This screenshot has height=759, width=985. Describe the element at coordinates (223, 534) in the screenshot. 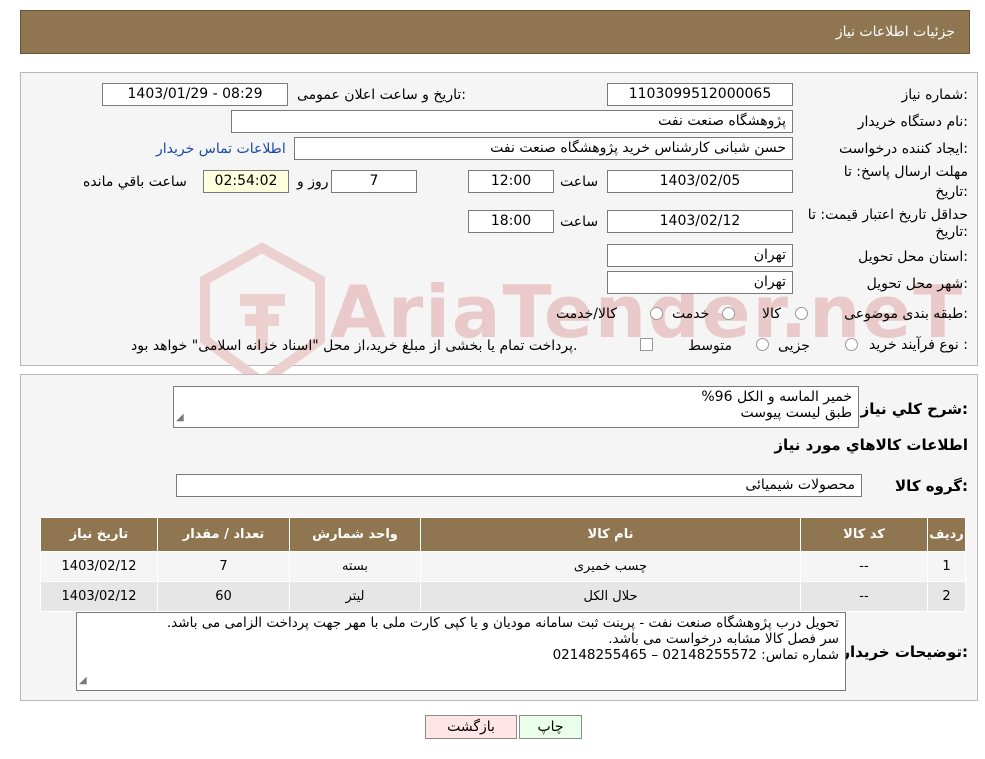

I see `col-qty: تعداد / مقدار` at that location.